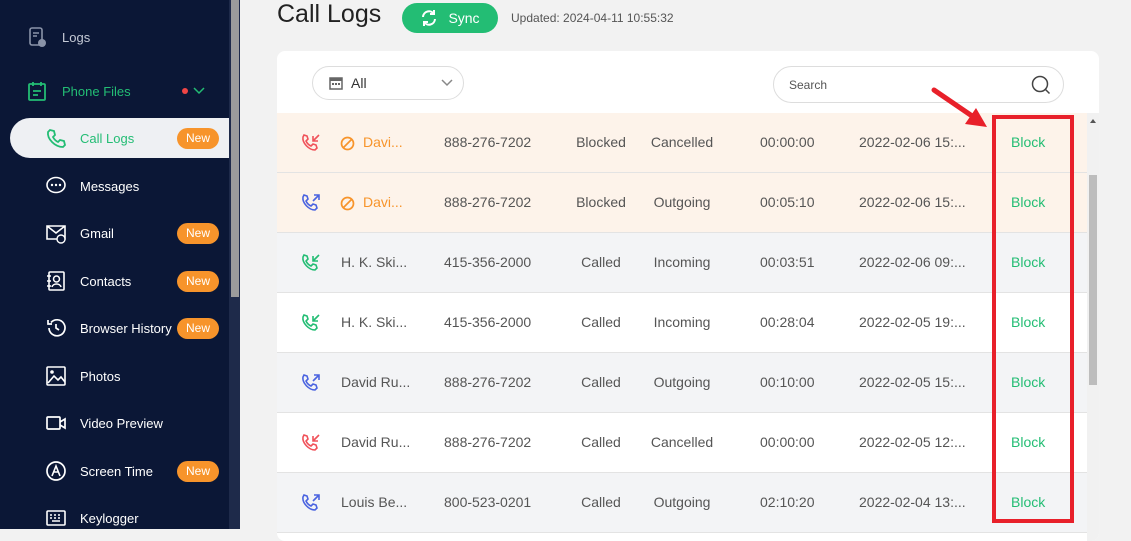 This screenshot has width=1131, height=541. I want to click on annotation-arrow, so click(954, 104).